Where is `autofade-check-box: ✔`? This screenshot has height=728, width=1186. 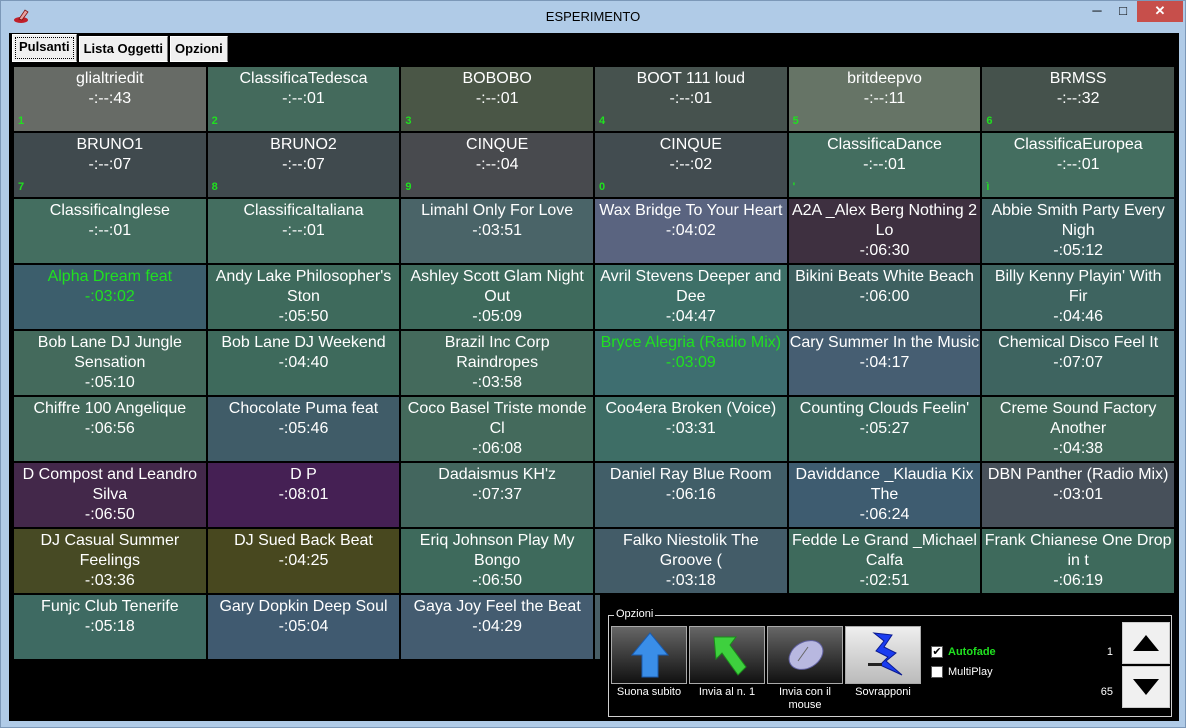 autofade-check-box: ✔ is located at coordinates (937, 652).